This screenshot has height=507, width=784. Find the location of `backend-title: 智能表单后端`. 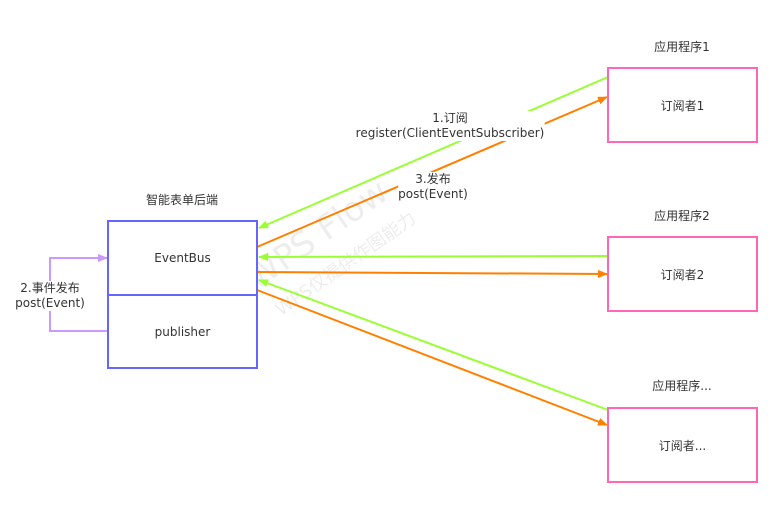

backend-title: 智能表单后端 is located at coordinates (182, 200).